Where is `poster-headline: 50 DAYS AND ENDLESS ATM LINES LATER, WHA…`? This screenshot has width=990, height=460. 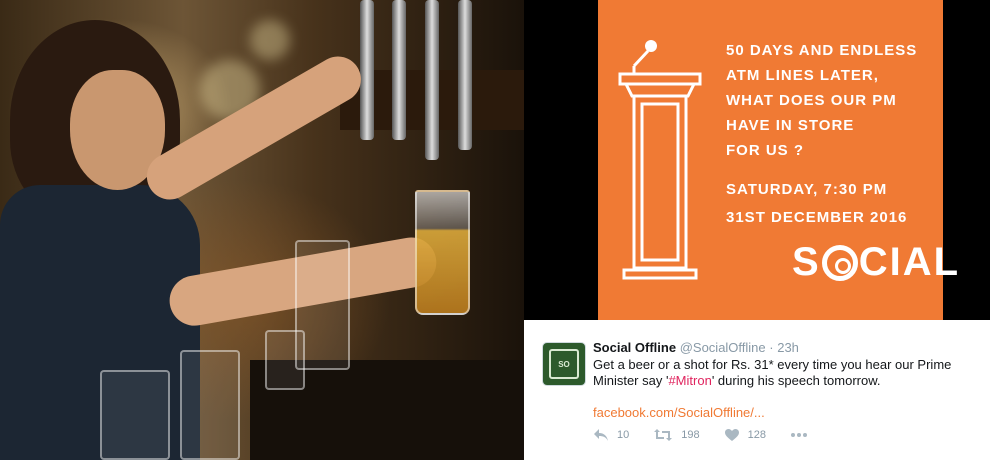
poster-headline: 50 DAYS AND ENDLESS ATM LINES LATER, WHA… is located at coordinates (833, 100).